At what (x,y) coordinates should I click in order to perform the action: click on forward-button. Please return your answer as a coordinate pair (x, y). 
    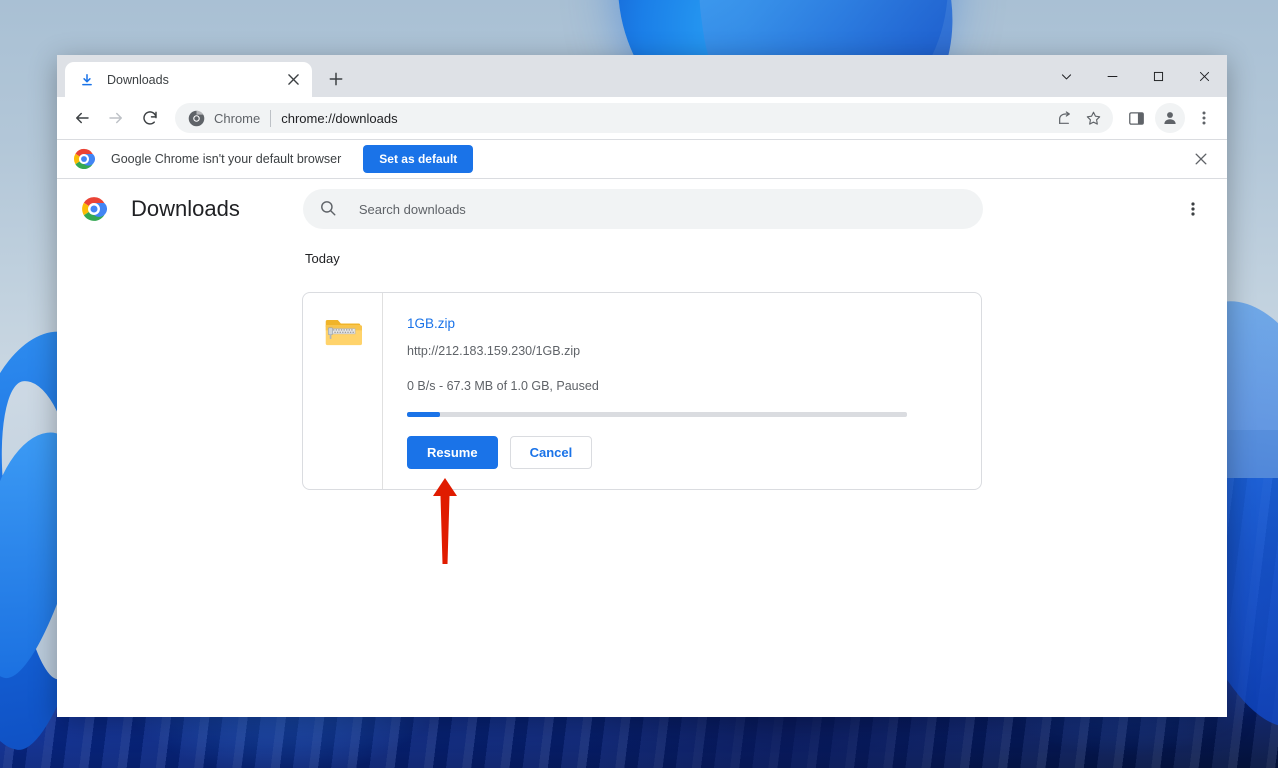
    Looking at the image, I should click on (116, 118).